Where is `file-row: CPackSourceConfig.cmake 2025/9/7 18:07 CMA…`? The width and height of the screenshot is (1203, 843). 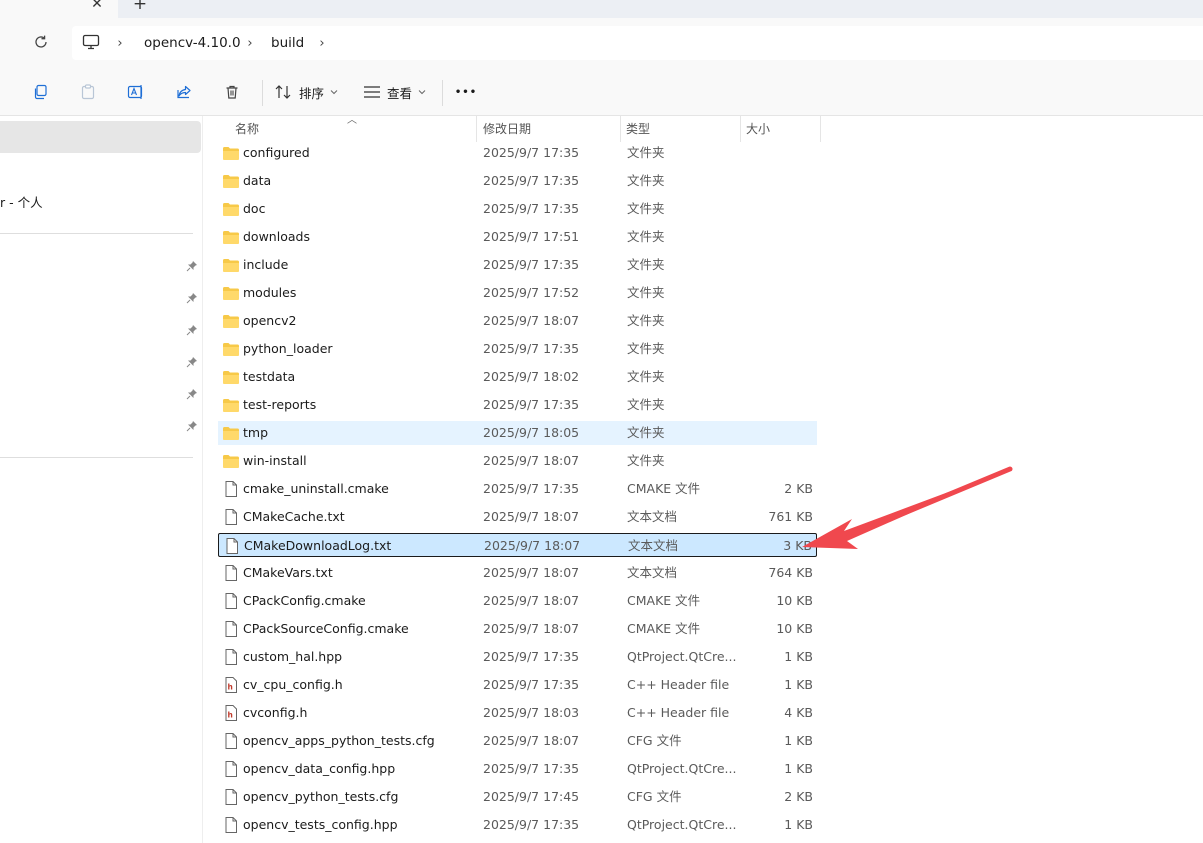
file-row: CPackSourceConfig.cmake 2025/9/7 18:07 CMA… is located at coordinates (517, 629).